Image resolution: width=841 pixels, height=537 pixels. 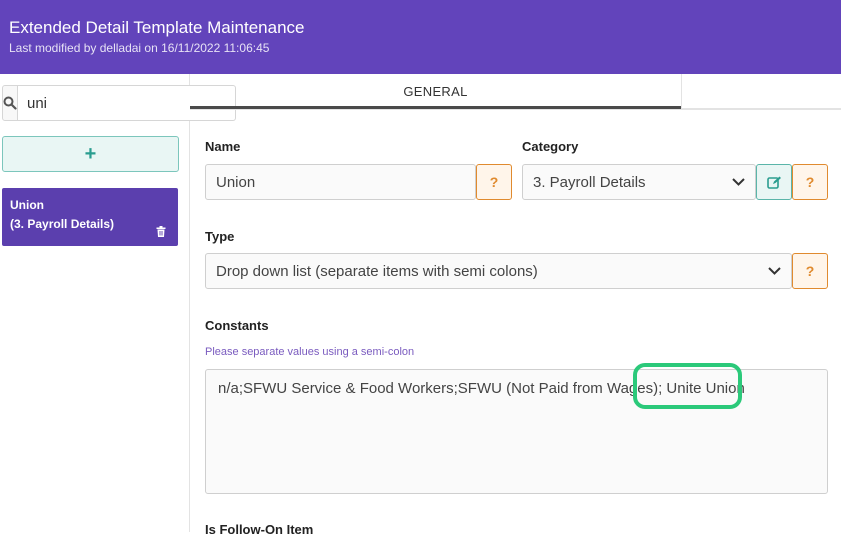 I want to click on category-select: 3. Payroll Details, so click(x=639, y=182).